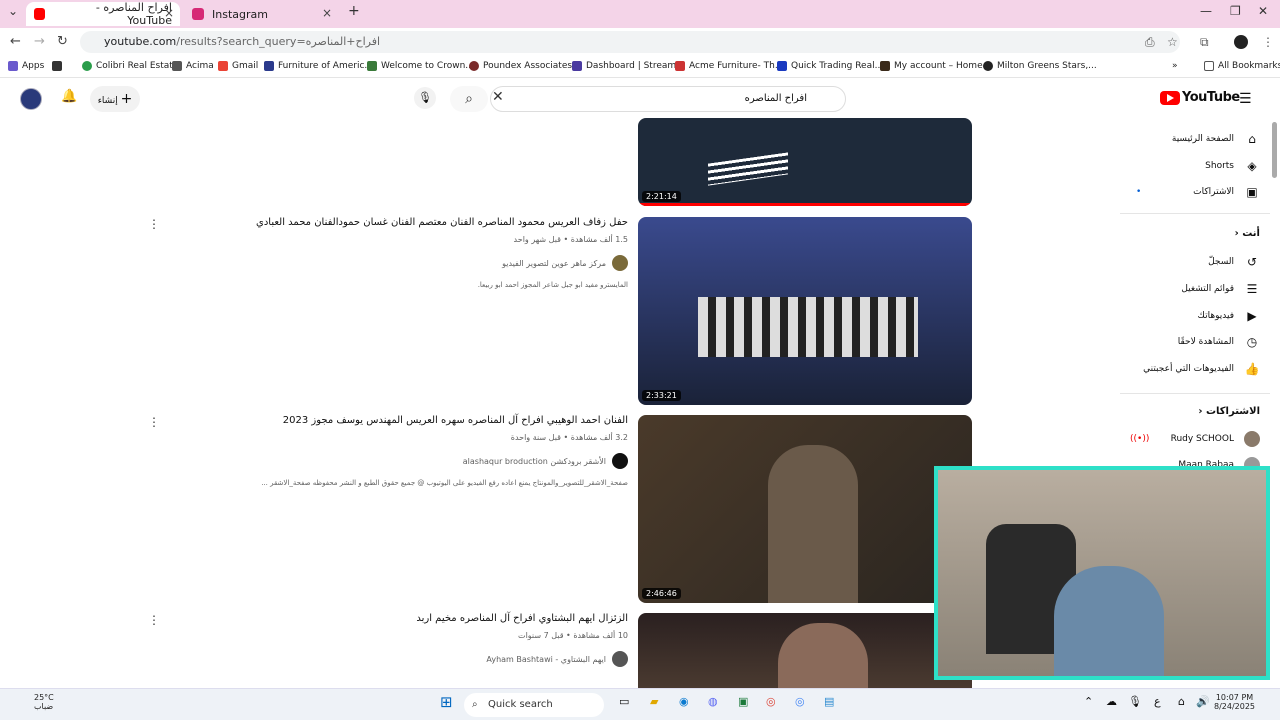  Describe the element at coordinates (1274, 150) in the screenshot. I see `scrollbar-thumb` at that location.